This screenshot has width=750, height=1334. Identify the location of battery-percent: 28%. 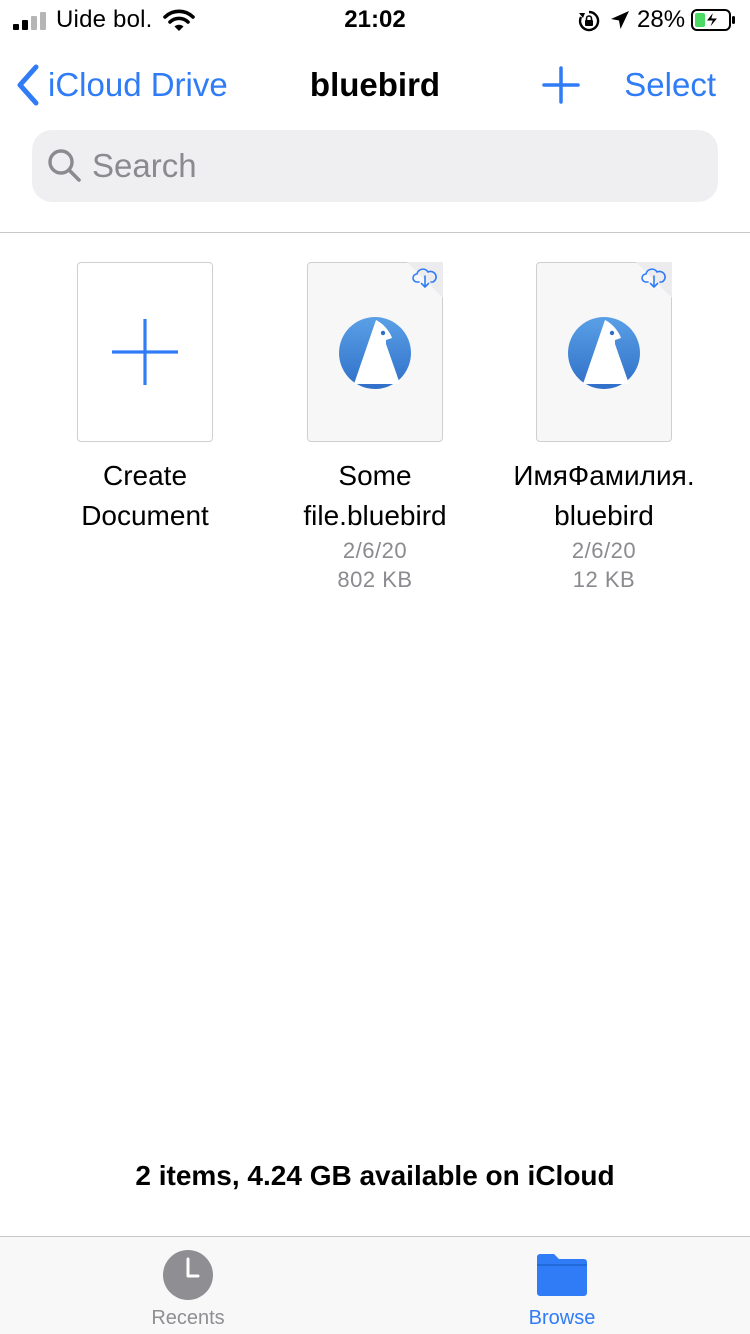
(661, 19).